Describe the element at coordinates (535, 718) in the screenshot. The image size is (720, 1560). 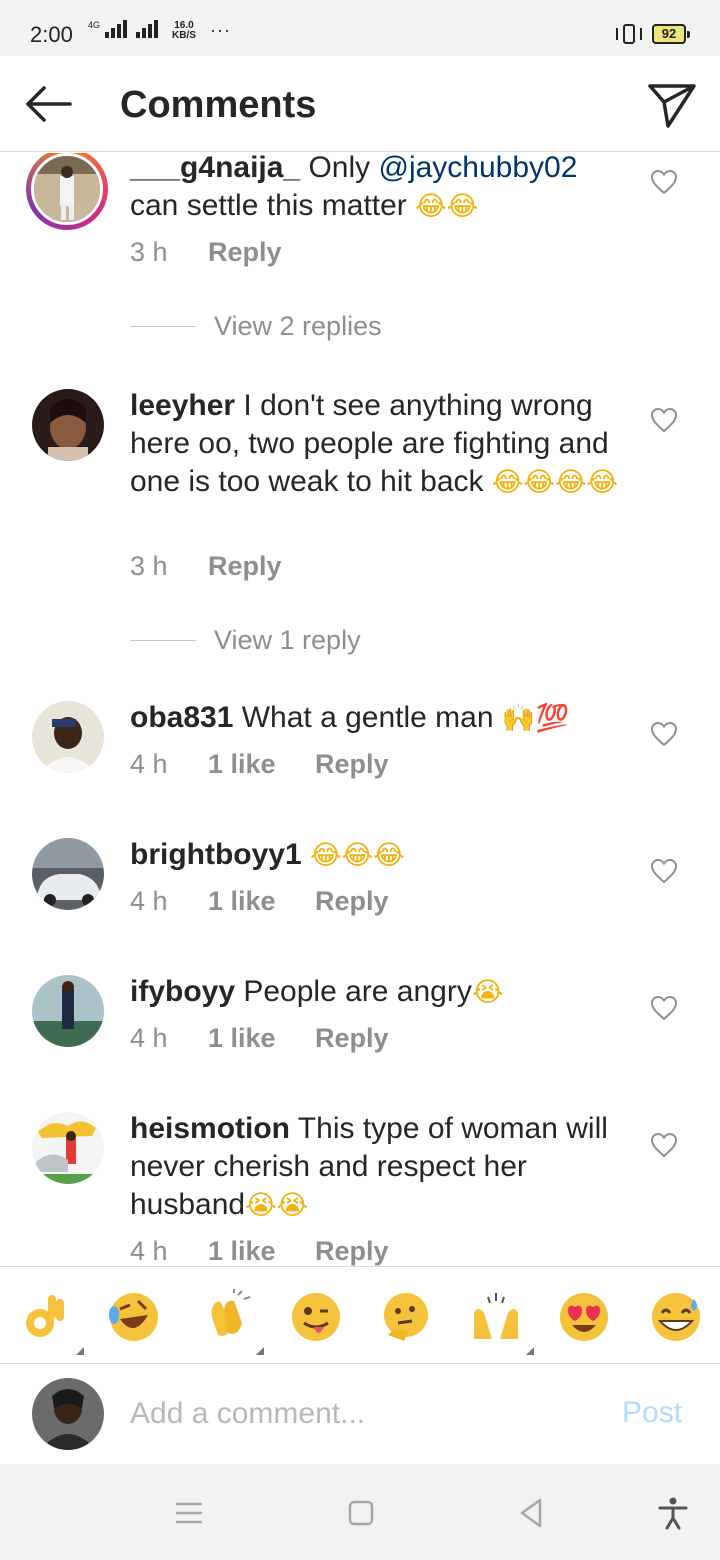
I see `raising-hands-emoji: 🙌💯` at that location.